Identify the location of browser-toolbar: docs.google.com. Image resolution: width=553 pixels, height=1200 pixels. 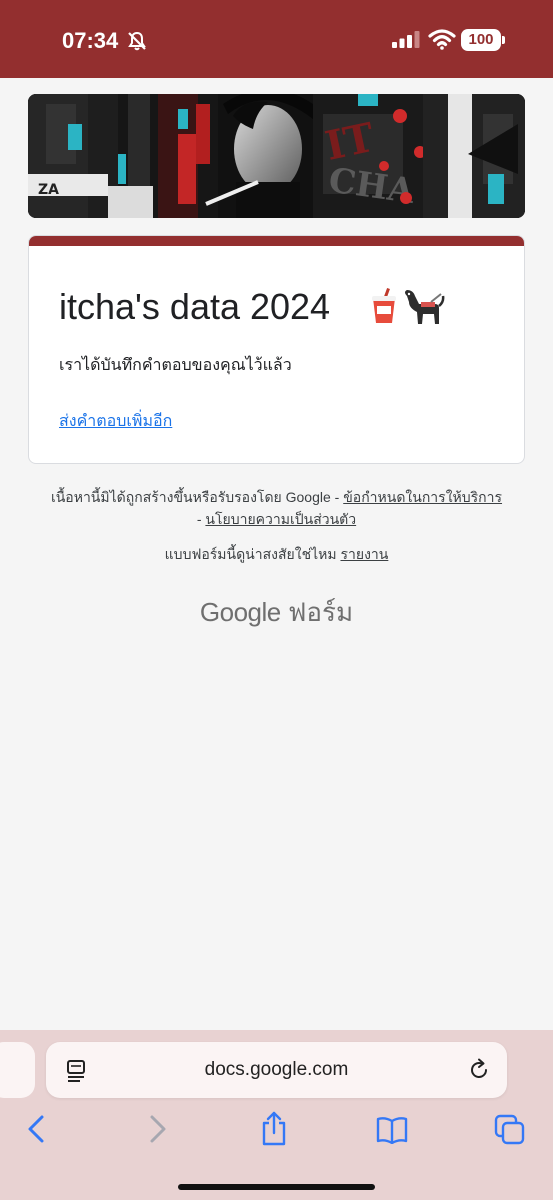
(276, 1115).